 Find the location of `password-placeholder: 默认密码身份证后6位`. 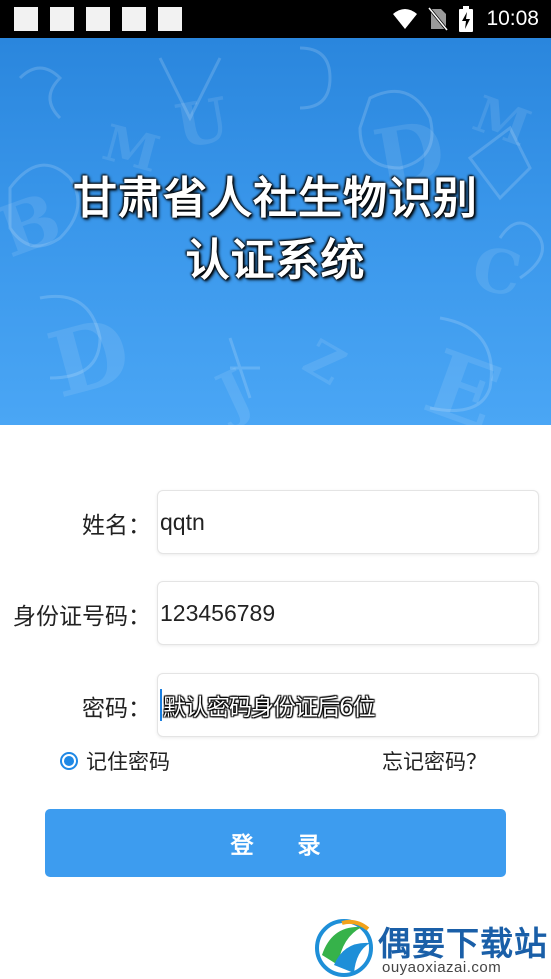

password-placeholder: 默认密码身份证后6位 is located at coordinates (269, 708).